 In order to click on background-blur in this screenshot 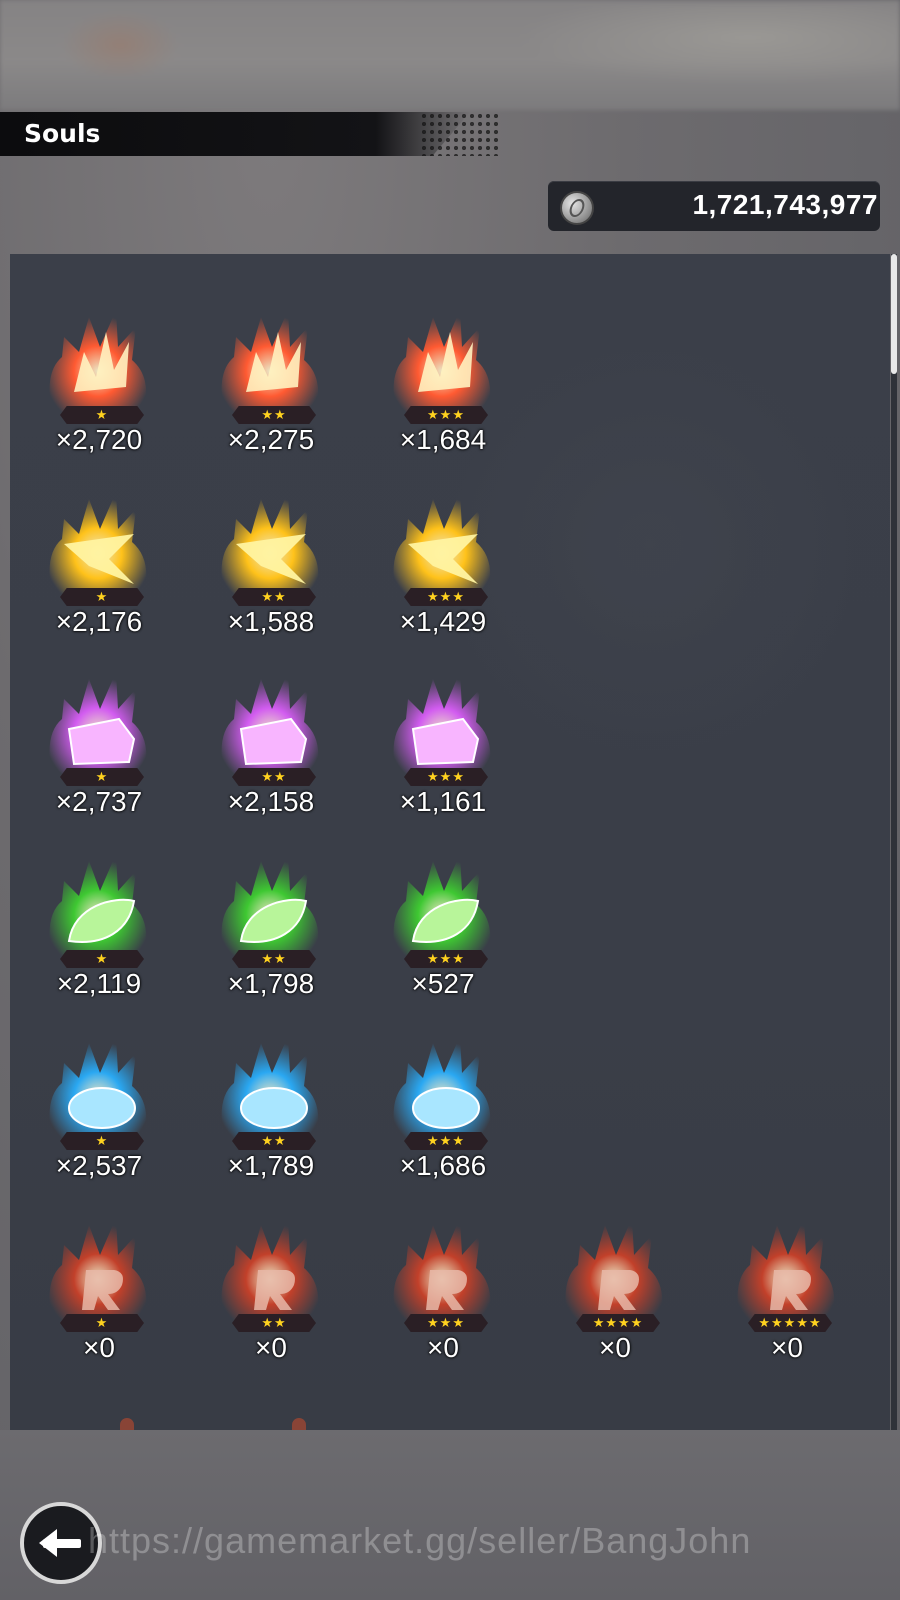, I will do `click(450, 55)`.